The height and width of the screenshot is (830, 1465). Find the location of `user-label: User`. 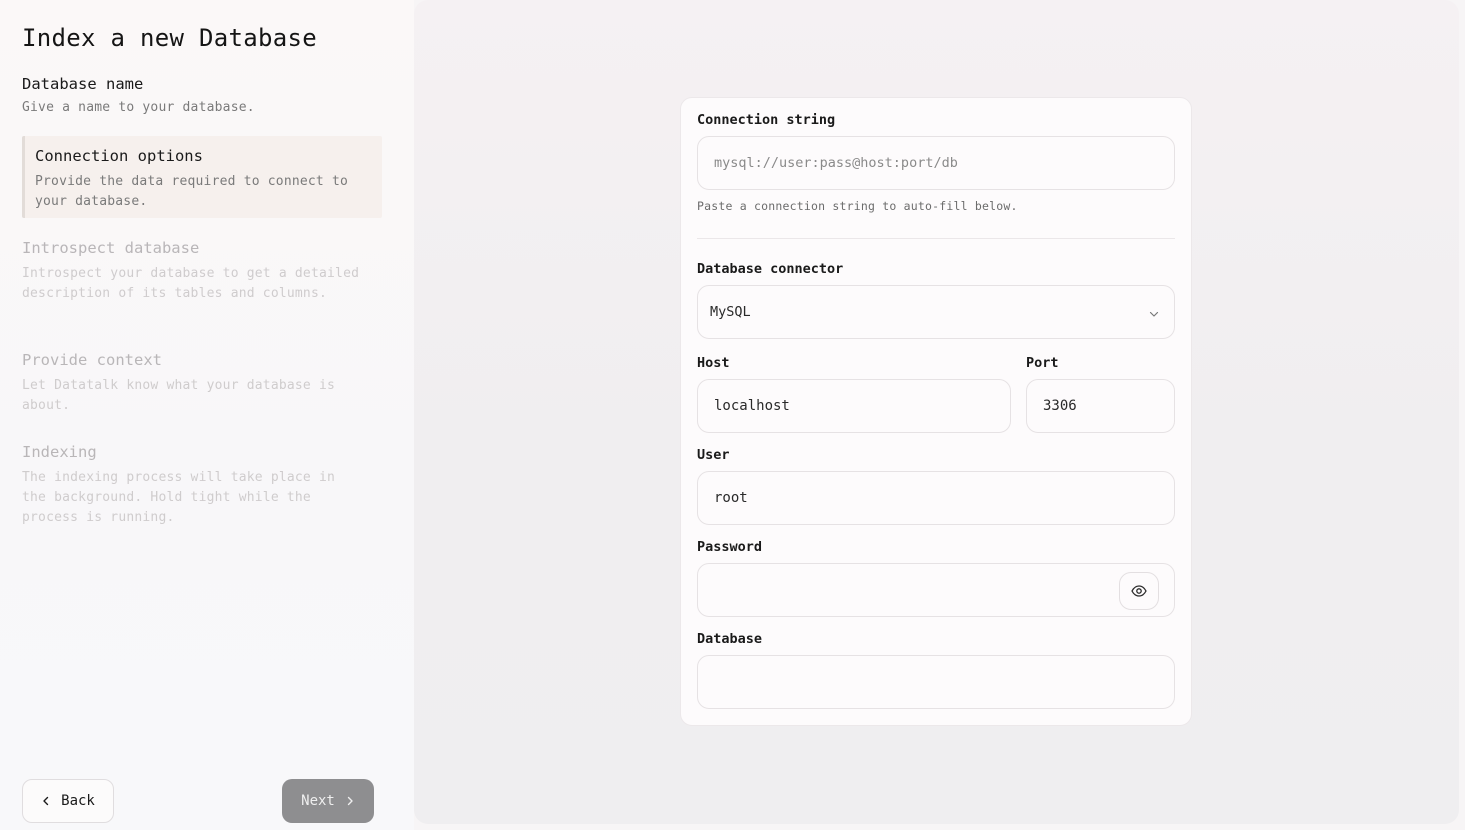

user-label: User is located at coordinates (713, 455).